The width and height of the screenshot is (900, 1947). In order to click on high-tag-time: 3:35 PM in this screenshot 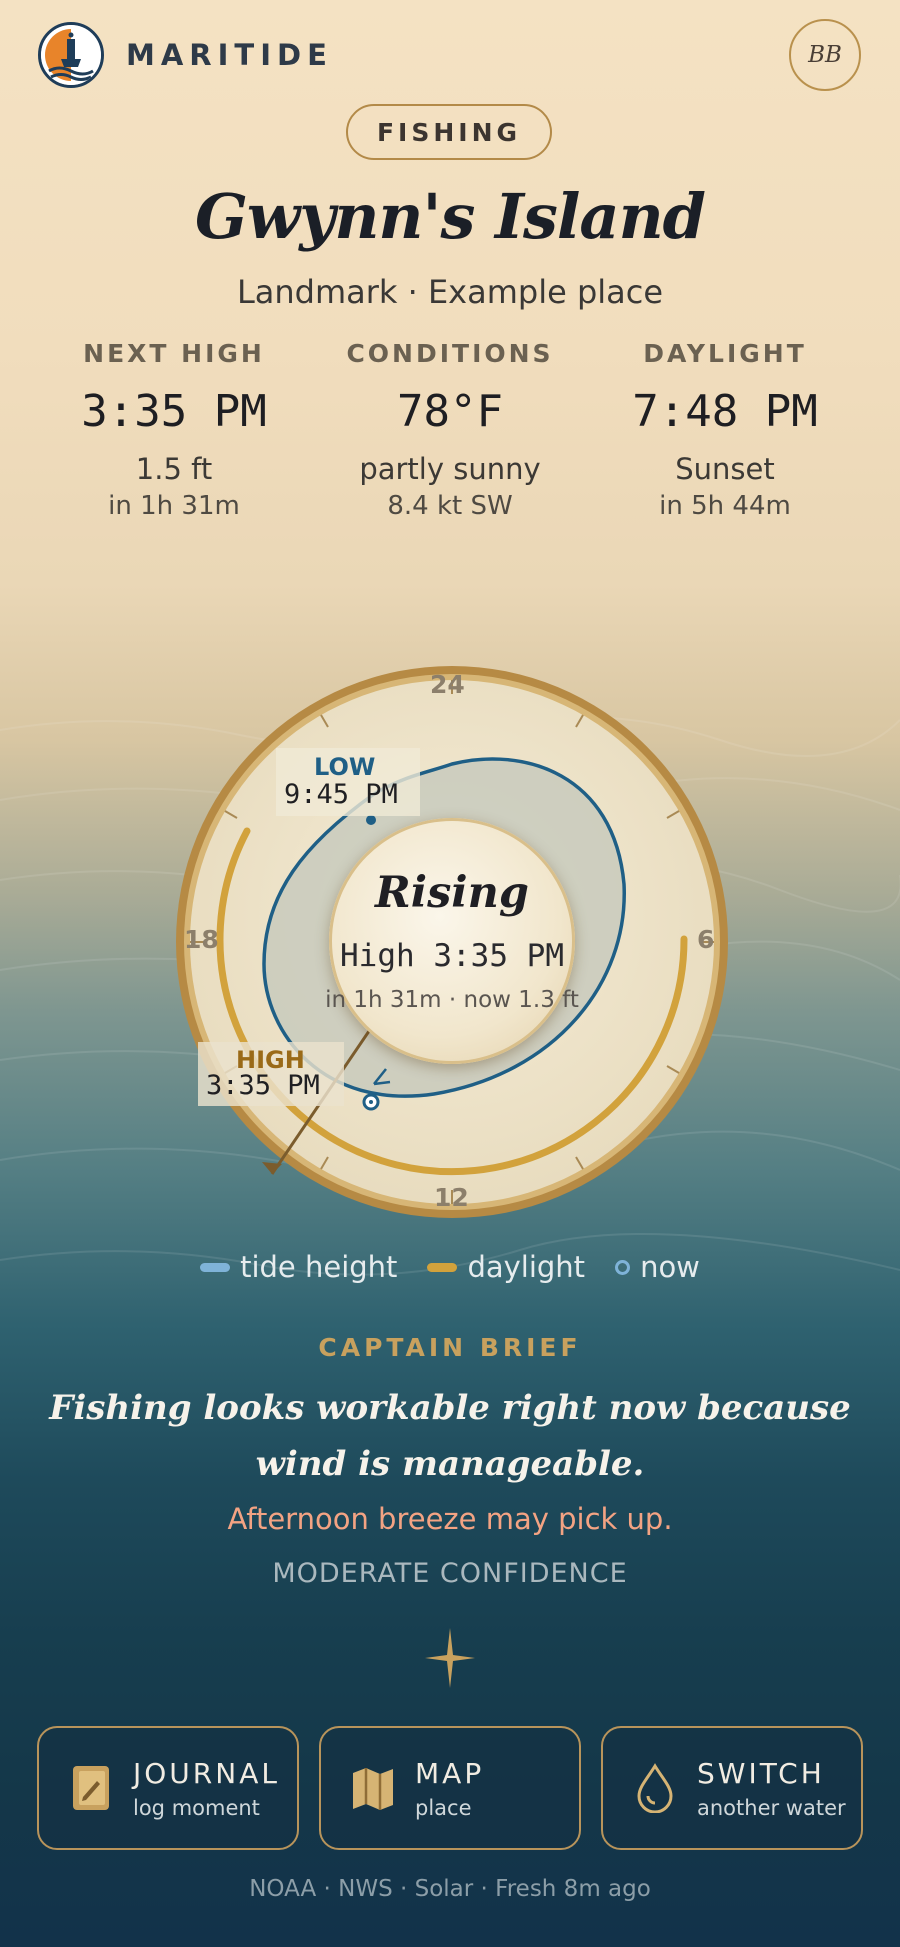, I will do `click(263, 1085)`.